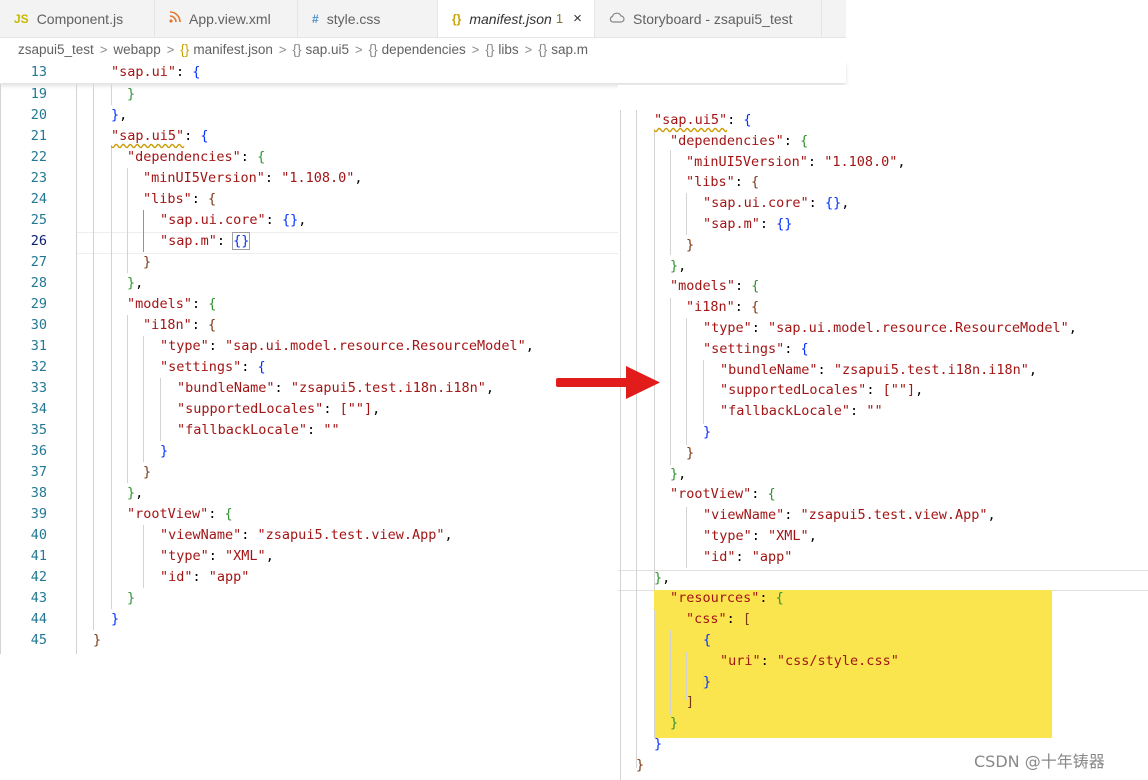  I want to click on breadcrumb-item-file: manifest.json, so click(233, 49).